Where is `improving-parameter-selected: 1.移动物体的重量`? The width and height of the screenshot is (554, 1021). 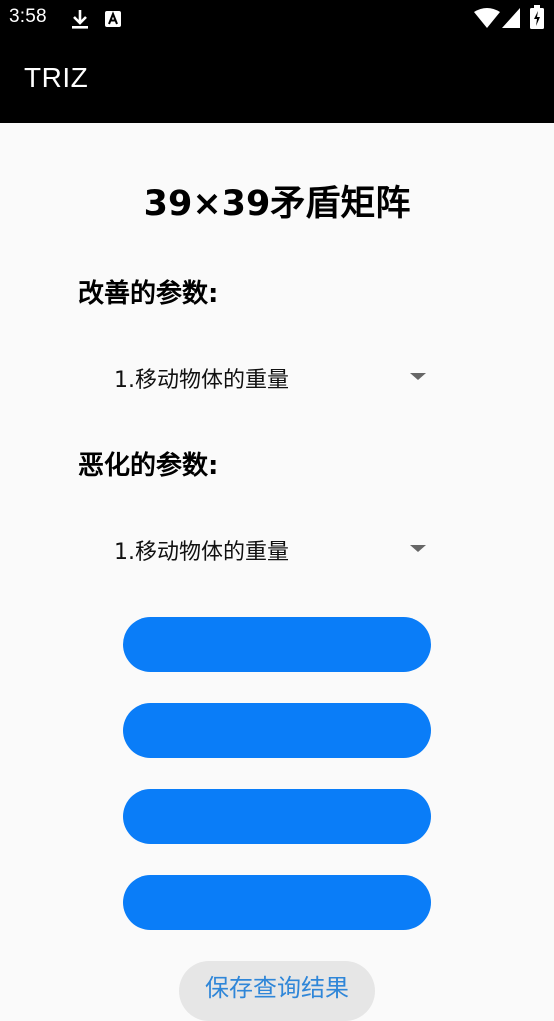 improving-parameter-selected: 1.移动物体的重量 is located at coordinates (201, 380).